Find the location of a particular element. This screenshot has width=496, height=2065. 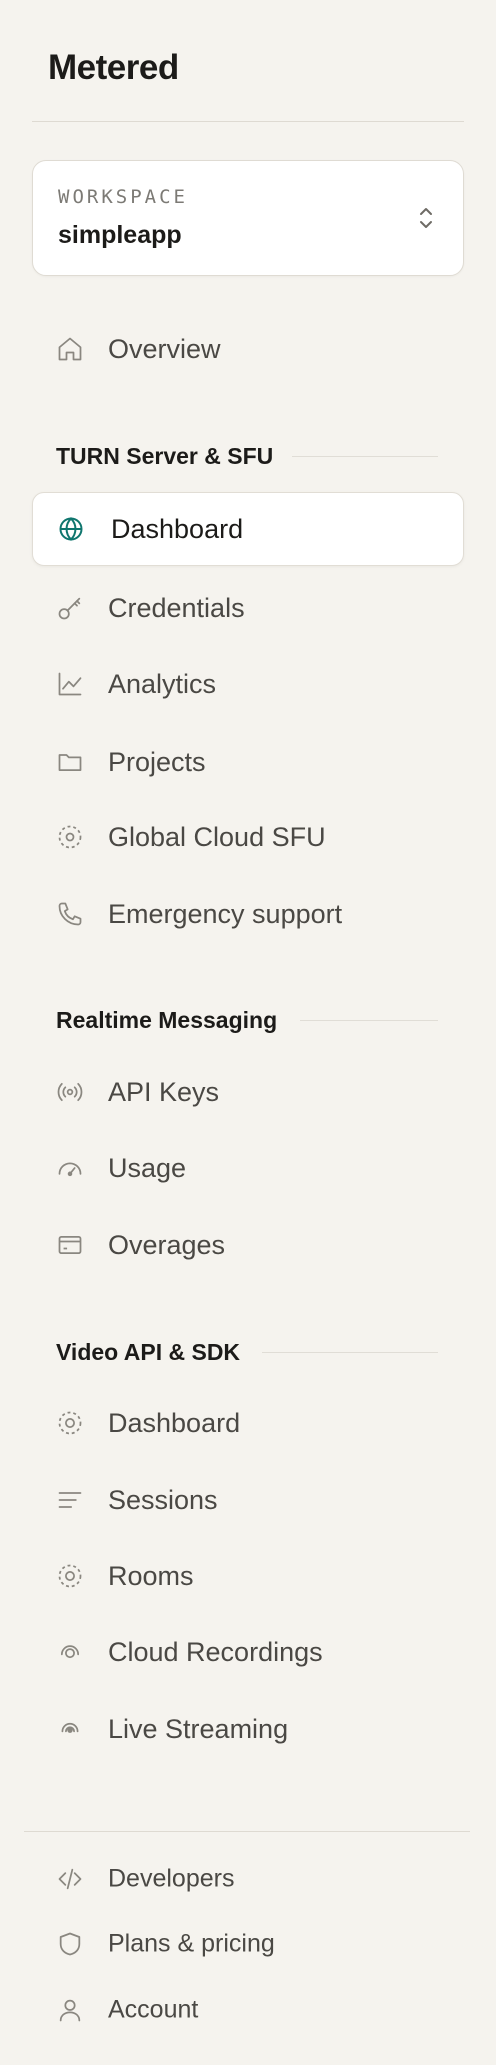

shield-icon is located at coordinates (70, 1944).